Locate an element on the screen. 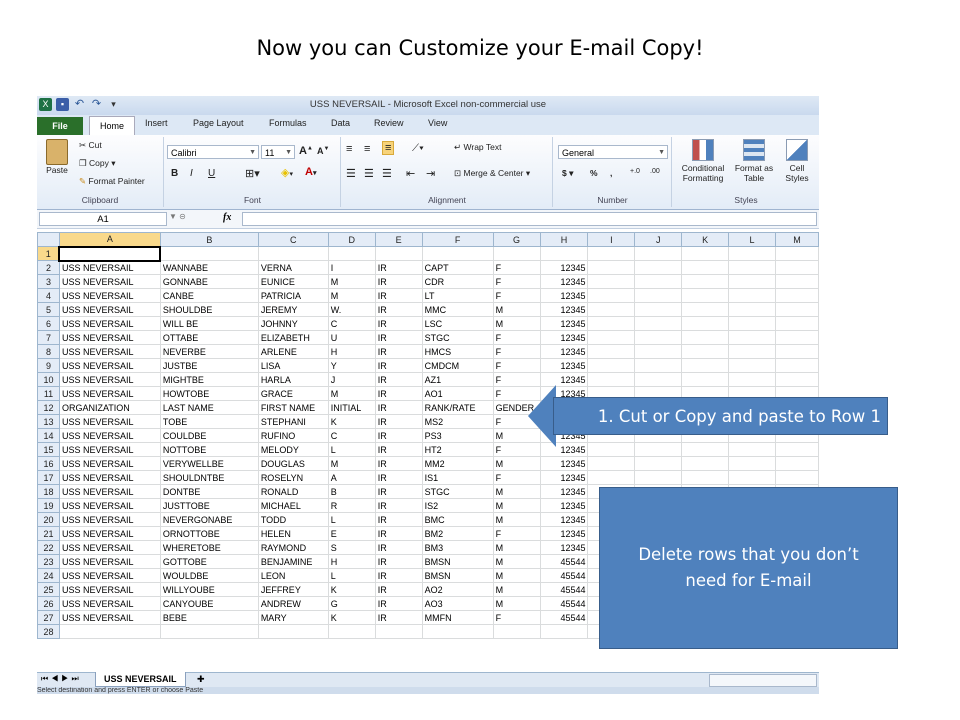 The image size is (960, 720). row-header: 15 is located at coordinates (48, 449).